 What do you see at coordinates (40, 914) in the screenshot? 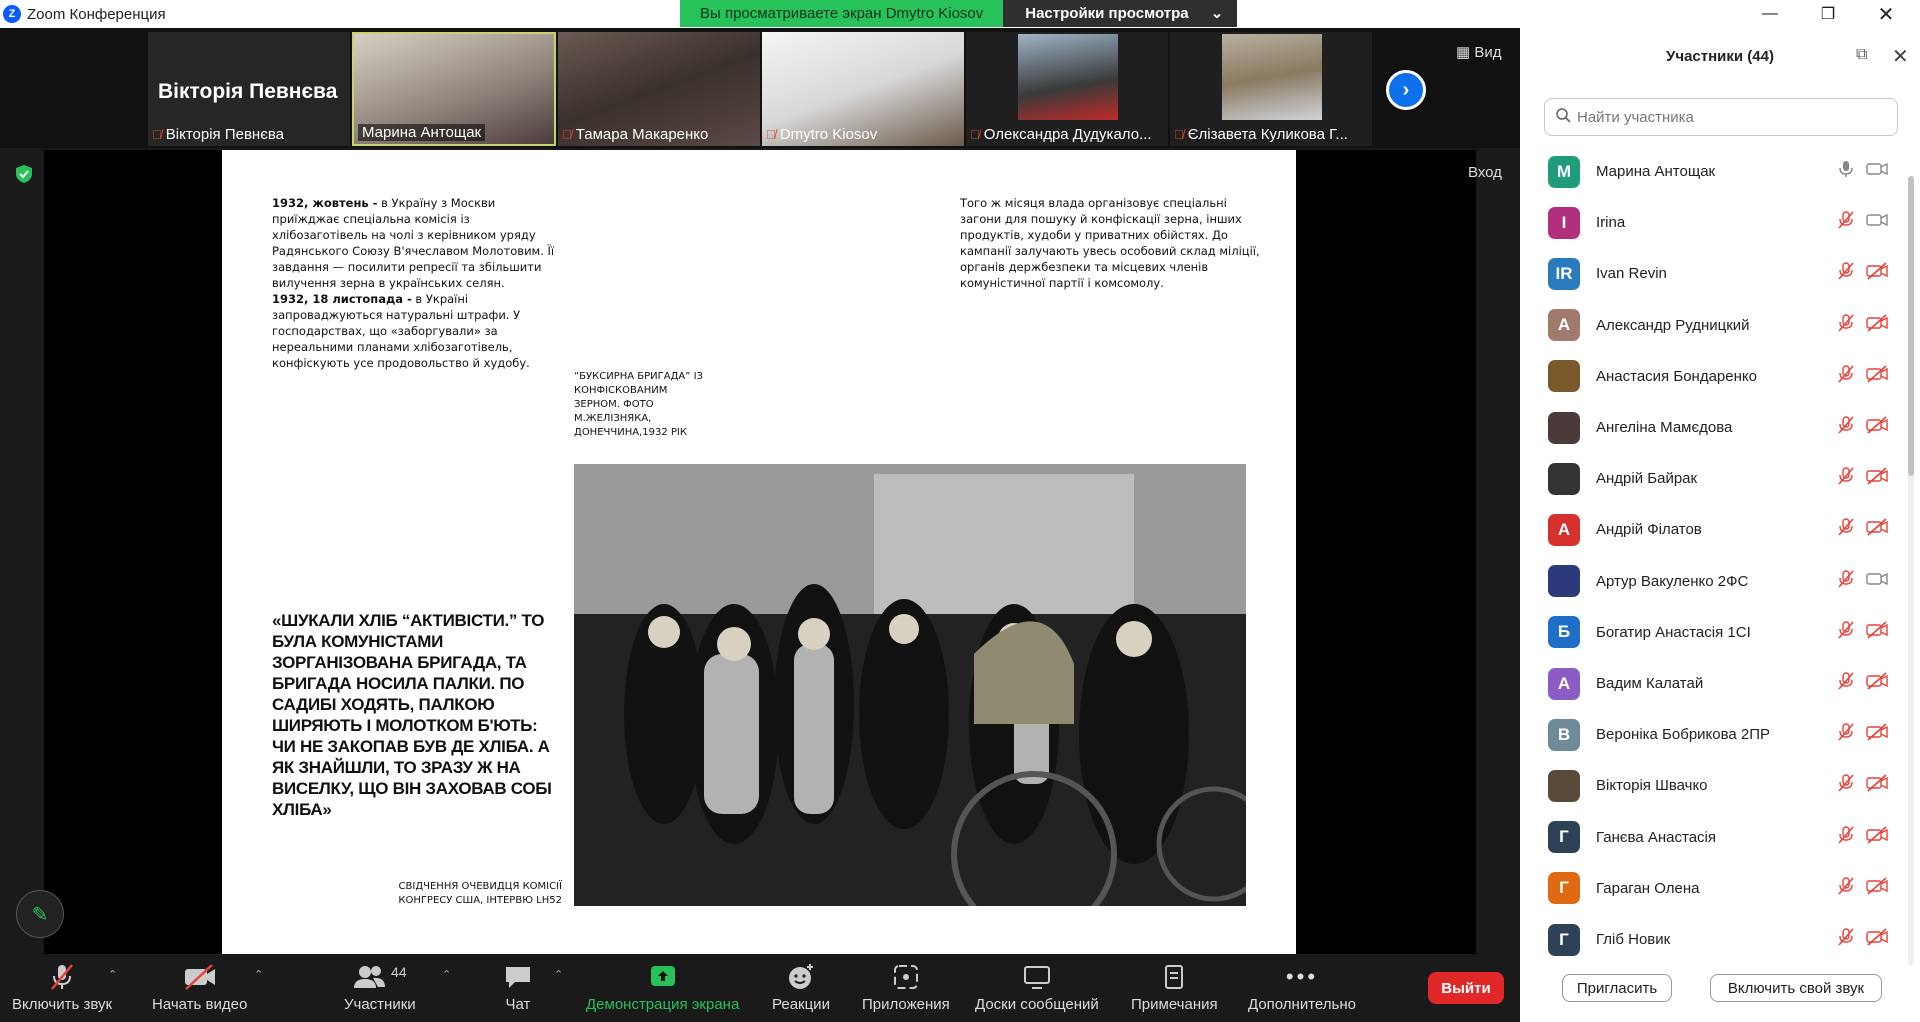
I see `annotate-pen-icon: ✎` at bounding box center [40, 914].